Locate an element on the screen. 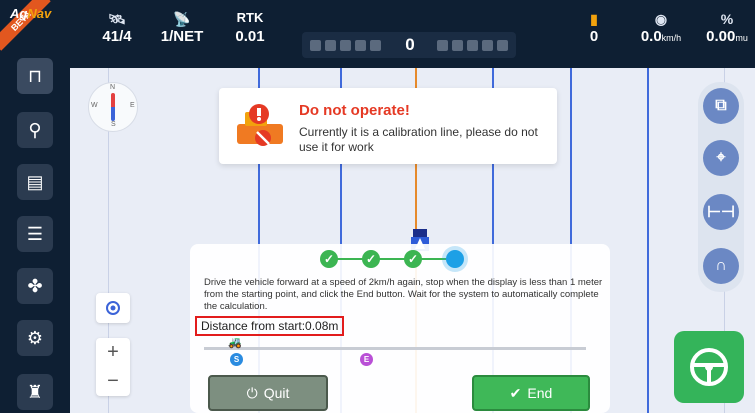 This screenshot has width=755, height=413. distance-from-start: Distance from start:0.08m is located at coordinates (270, 326).